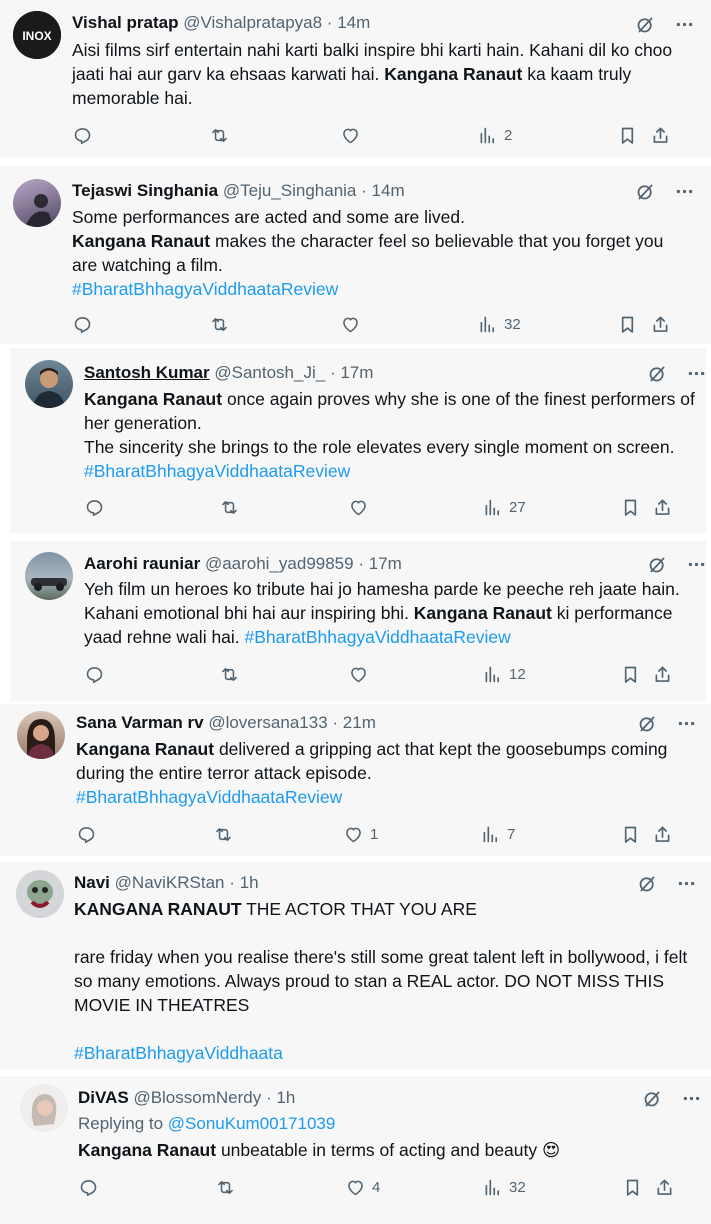 The image size is (711, 1224). Describe the element at coordinates (252, 1123) in the screenshot. I see `replying-to-handle: @SonuKum00171039` at that location.